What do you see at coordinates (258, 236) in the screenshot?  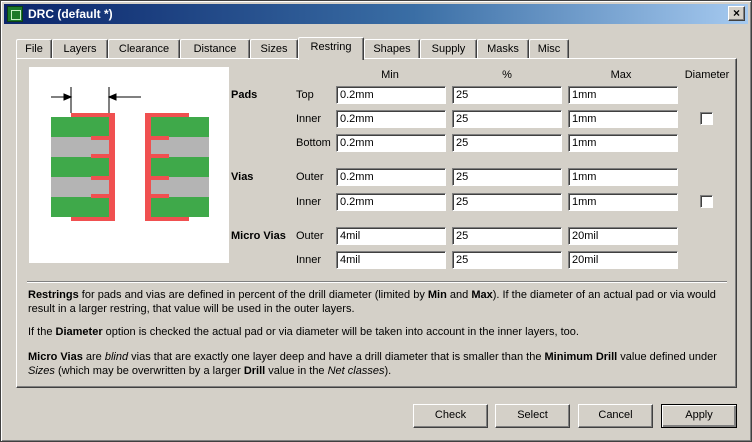 I see `micro-vias-label: Micro Vias` at bounding box center [258, 236].